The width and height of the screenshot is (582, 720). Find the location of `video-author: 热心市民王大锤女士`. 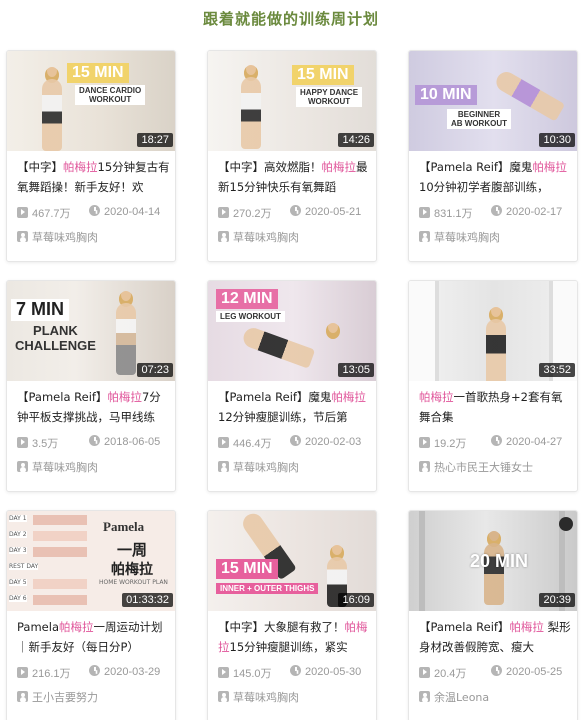

video-author: 热心市民王大锤女士 is located at coordinates (497, 467).